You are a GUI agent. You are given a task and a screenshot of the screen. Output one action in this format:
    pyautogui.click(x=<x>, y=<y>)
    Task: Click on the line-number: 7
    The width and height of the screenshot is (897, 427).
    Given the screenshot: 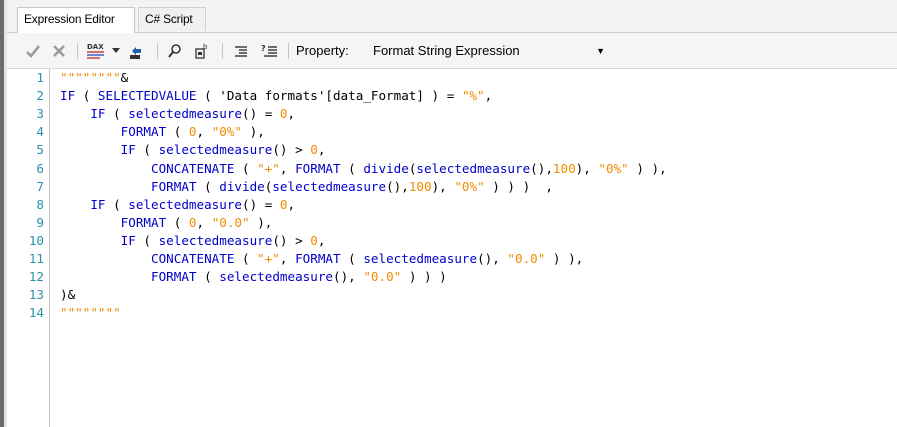 What is the action you would take?
    pyautogui.click(x=40, y=186)
    